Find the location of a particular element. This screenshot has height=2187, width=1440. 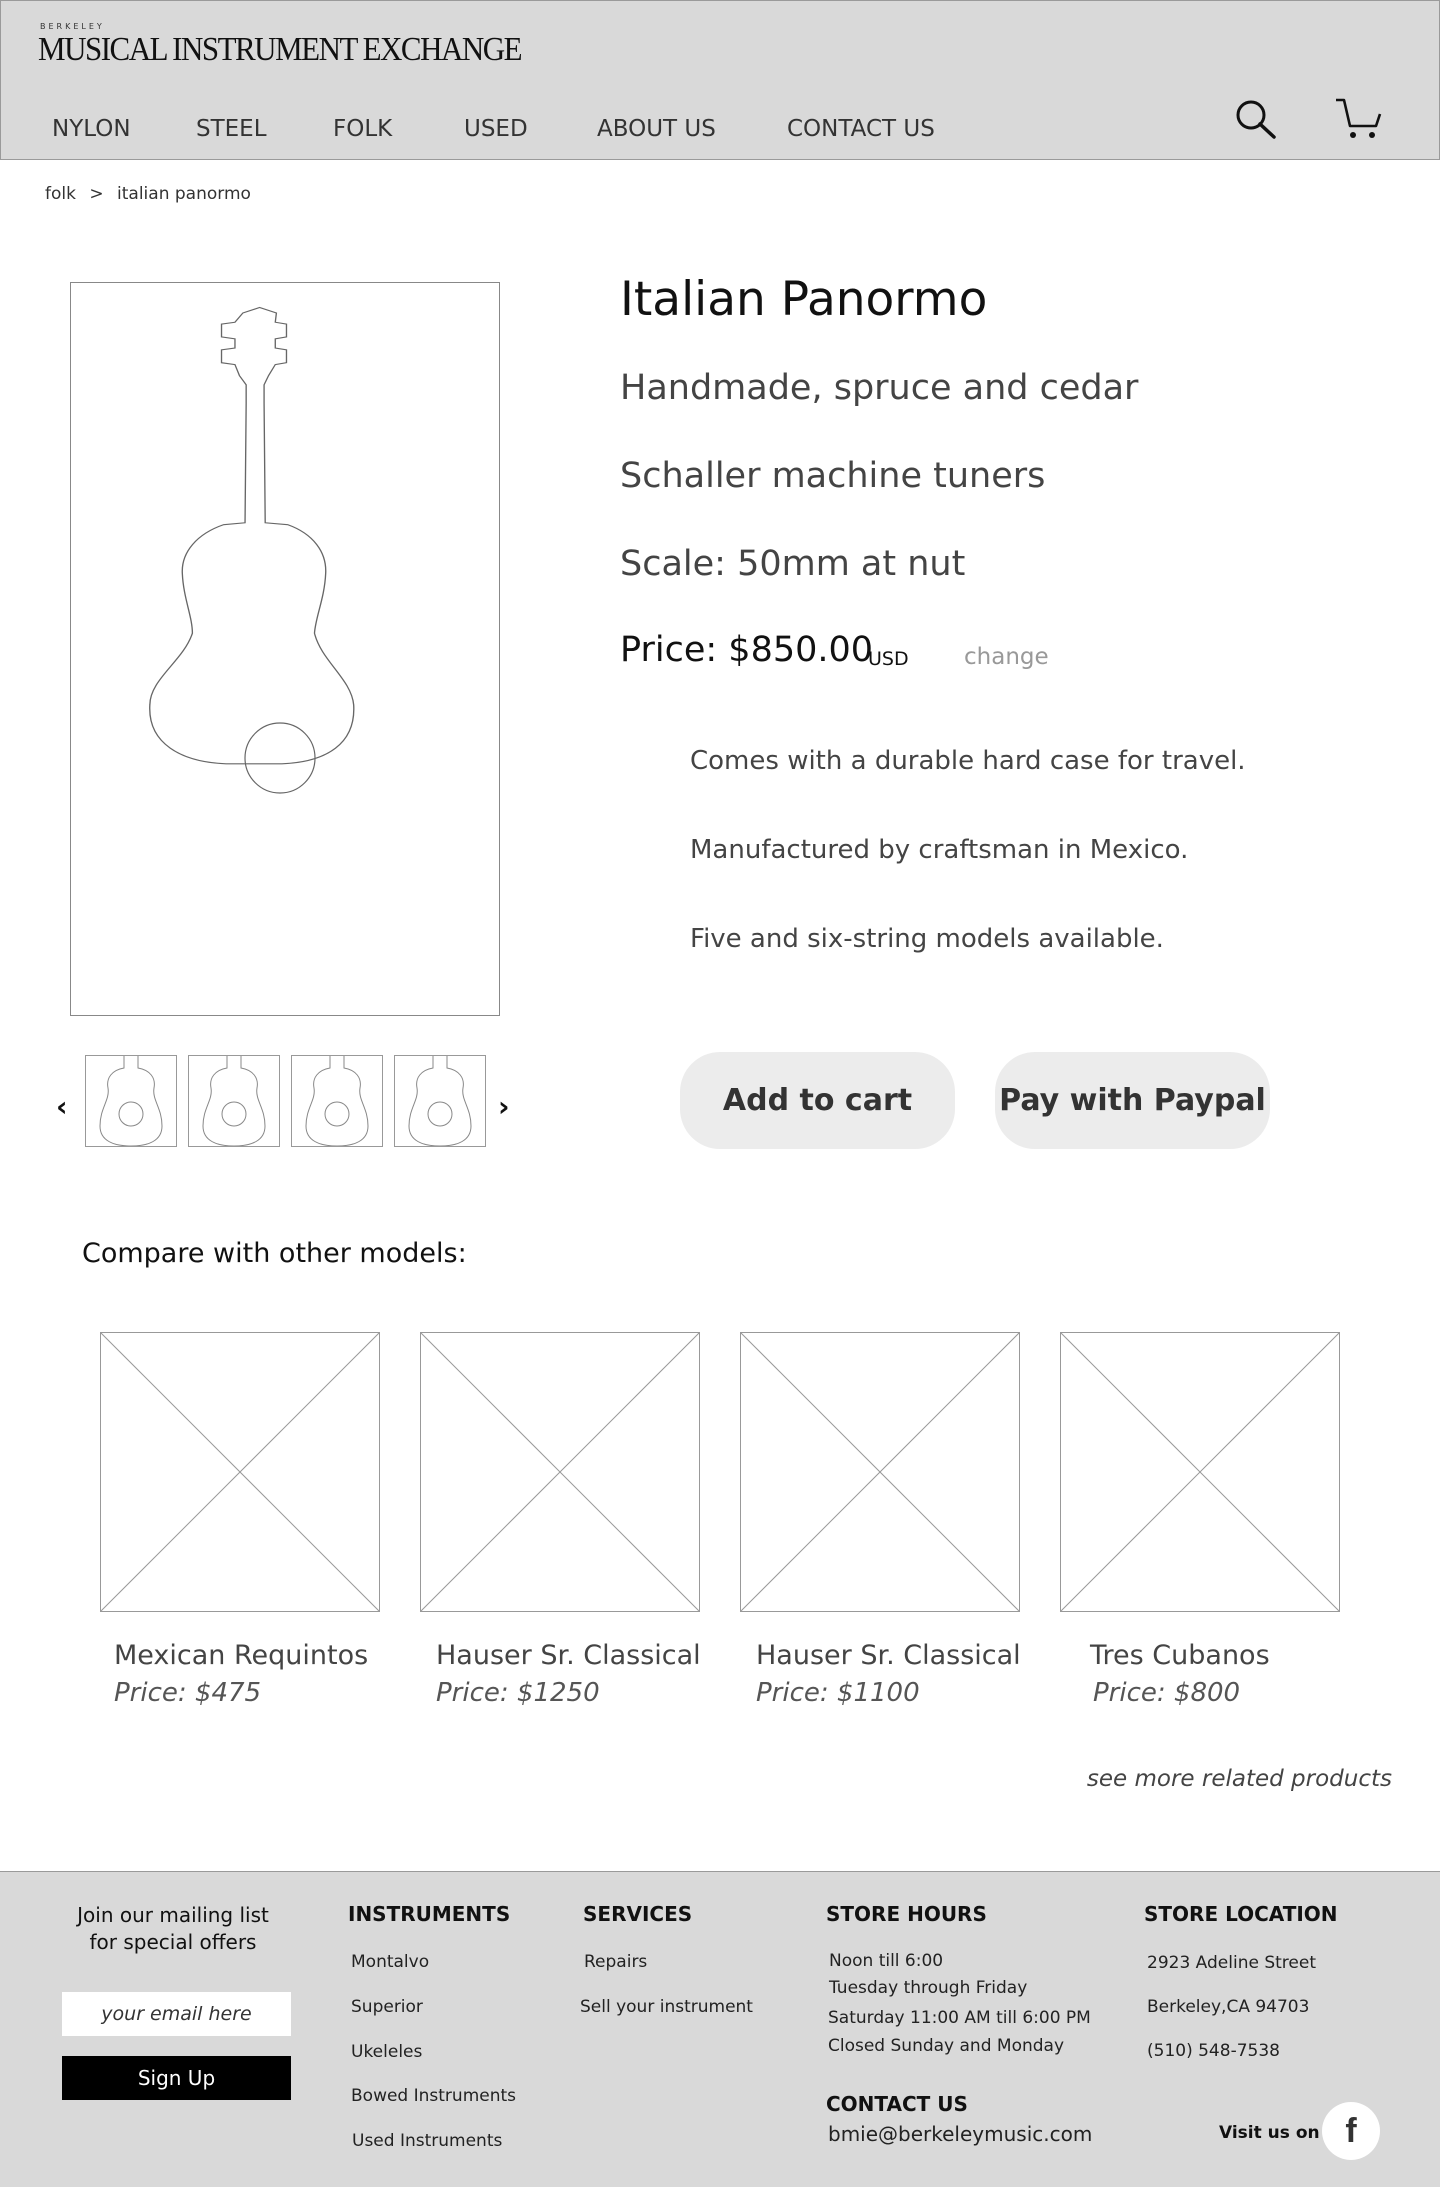

cart-icon is located at coordinates (1358, 118).